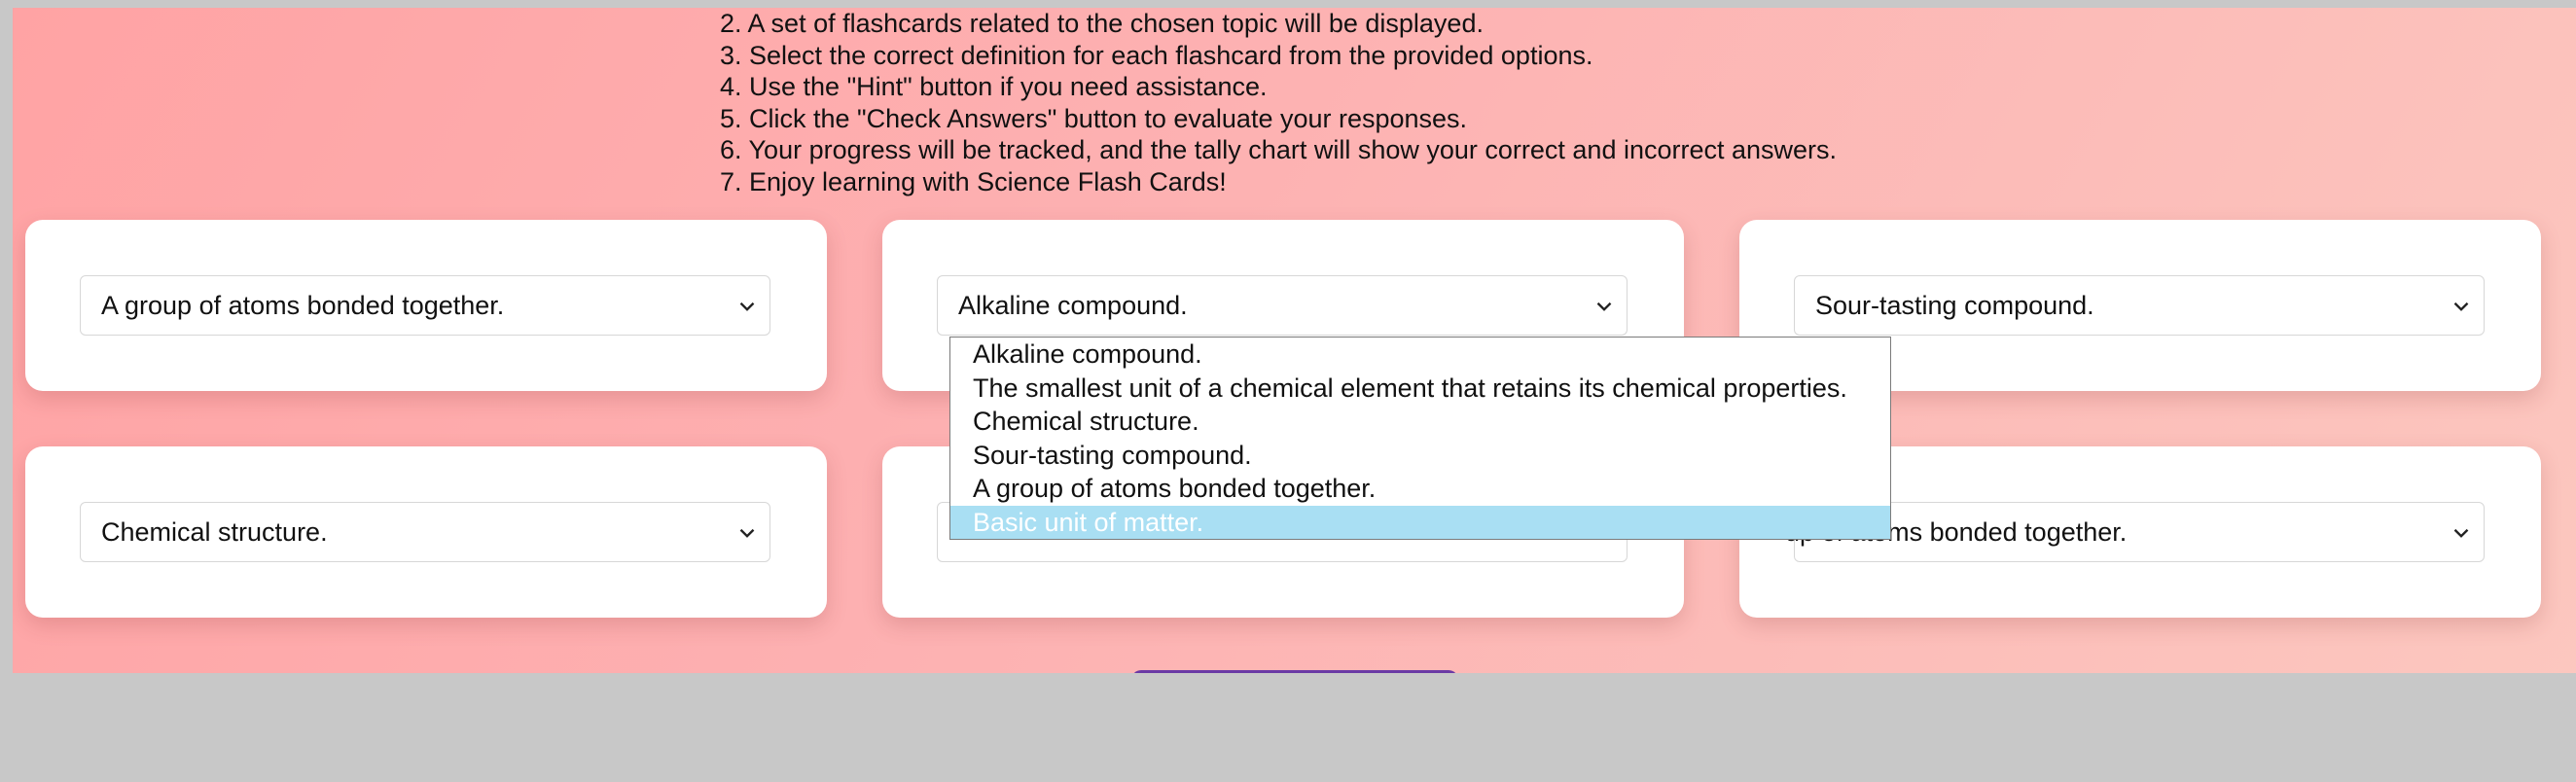  Describe the element at coordinates (1420, 489) in the screenshot. I see `dropdown-option: A group of atoms bonded together.` at that location.